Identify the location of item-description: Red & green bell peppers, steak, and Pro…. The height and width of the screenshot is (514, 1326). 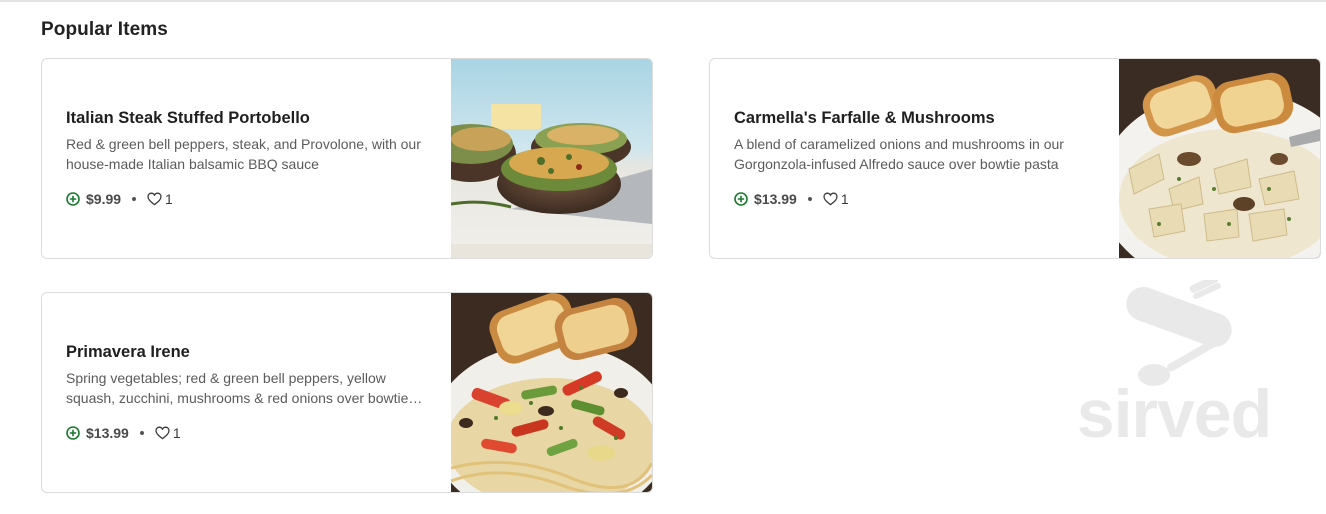
(243, 154).